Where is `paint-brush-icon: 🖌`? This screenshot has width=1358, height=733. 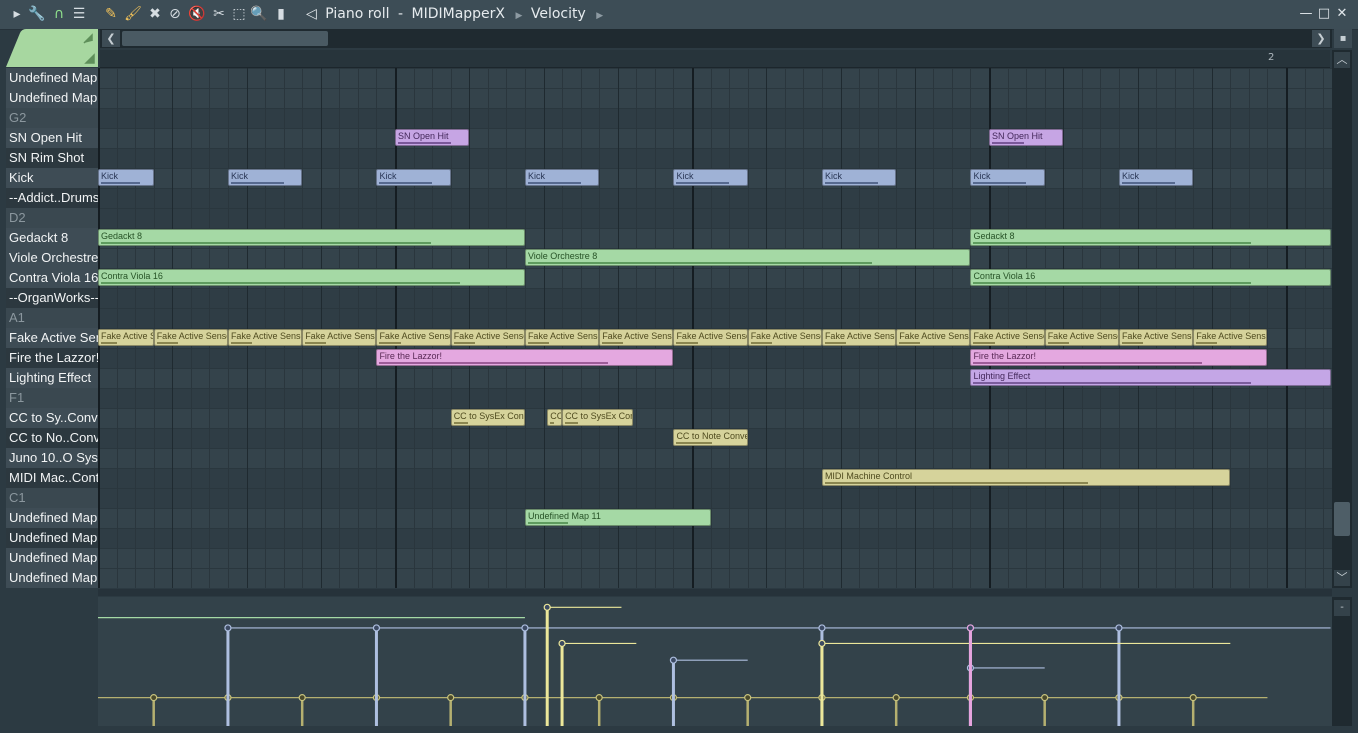 paint-brush-icon: 🖌 is located at coordinates (133, 14).